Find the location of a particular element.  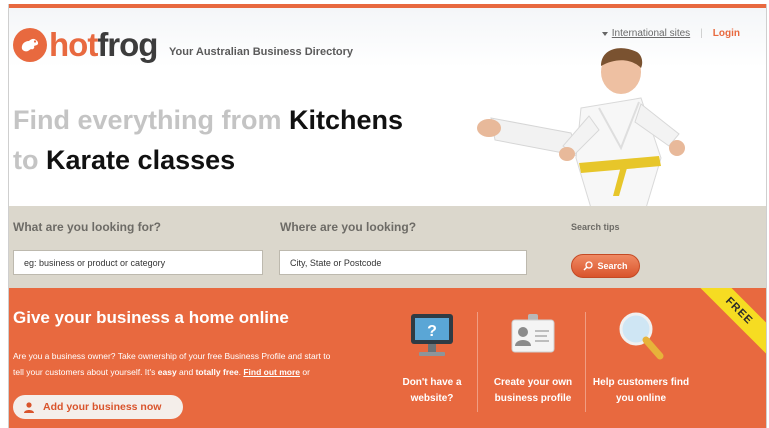

feature-website: ? Don't have a website? is located at coordinates (432, 357).